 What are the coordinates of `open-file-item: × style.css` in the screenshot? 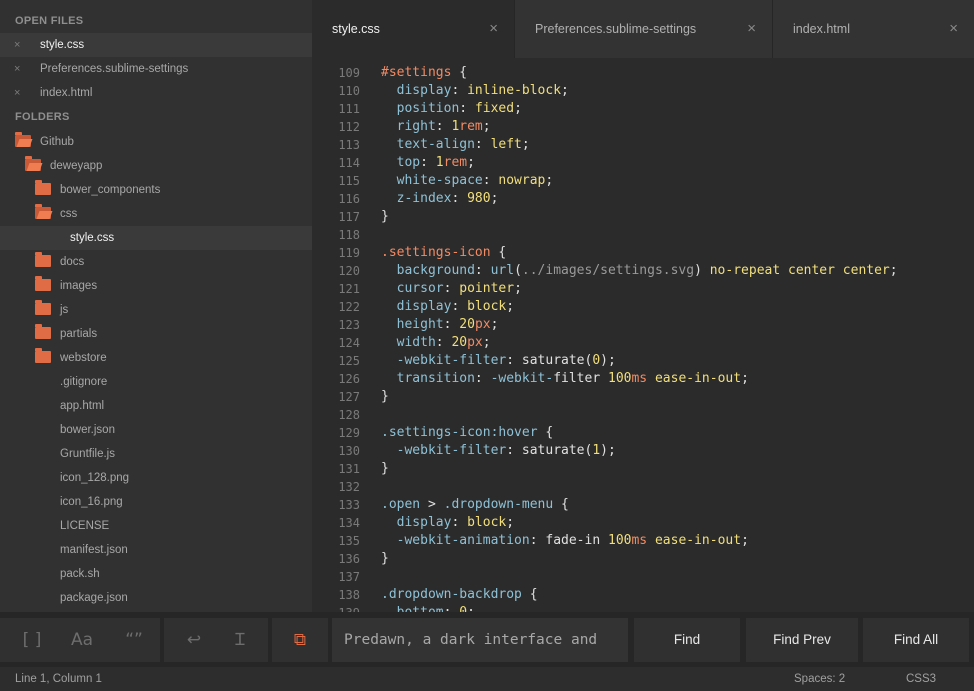 It's located at (156, 45).